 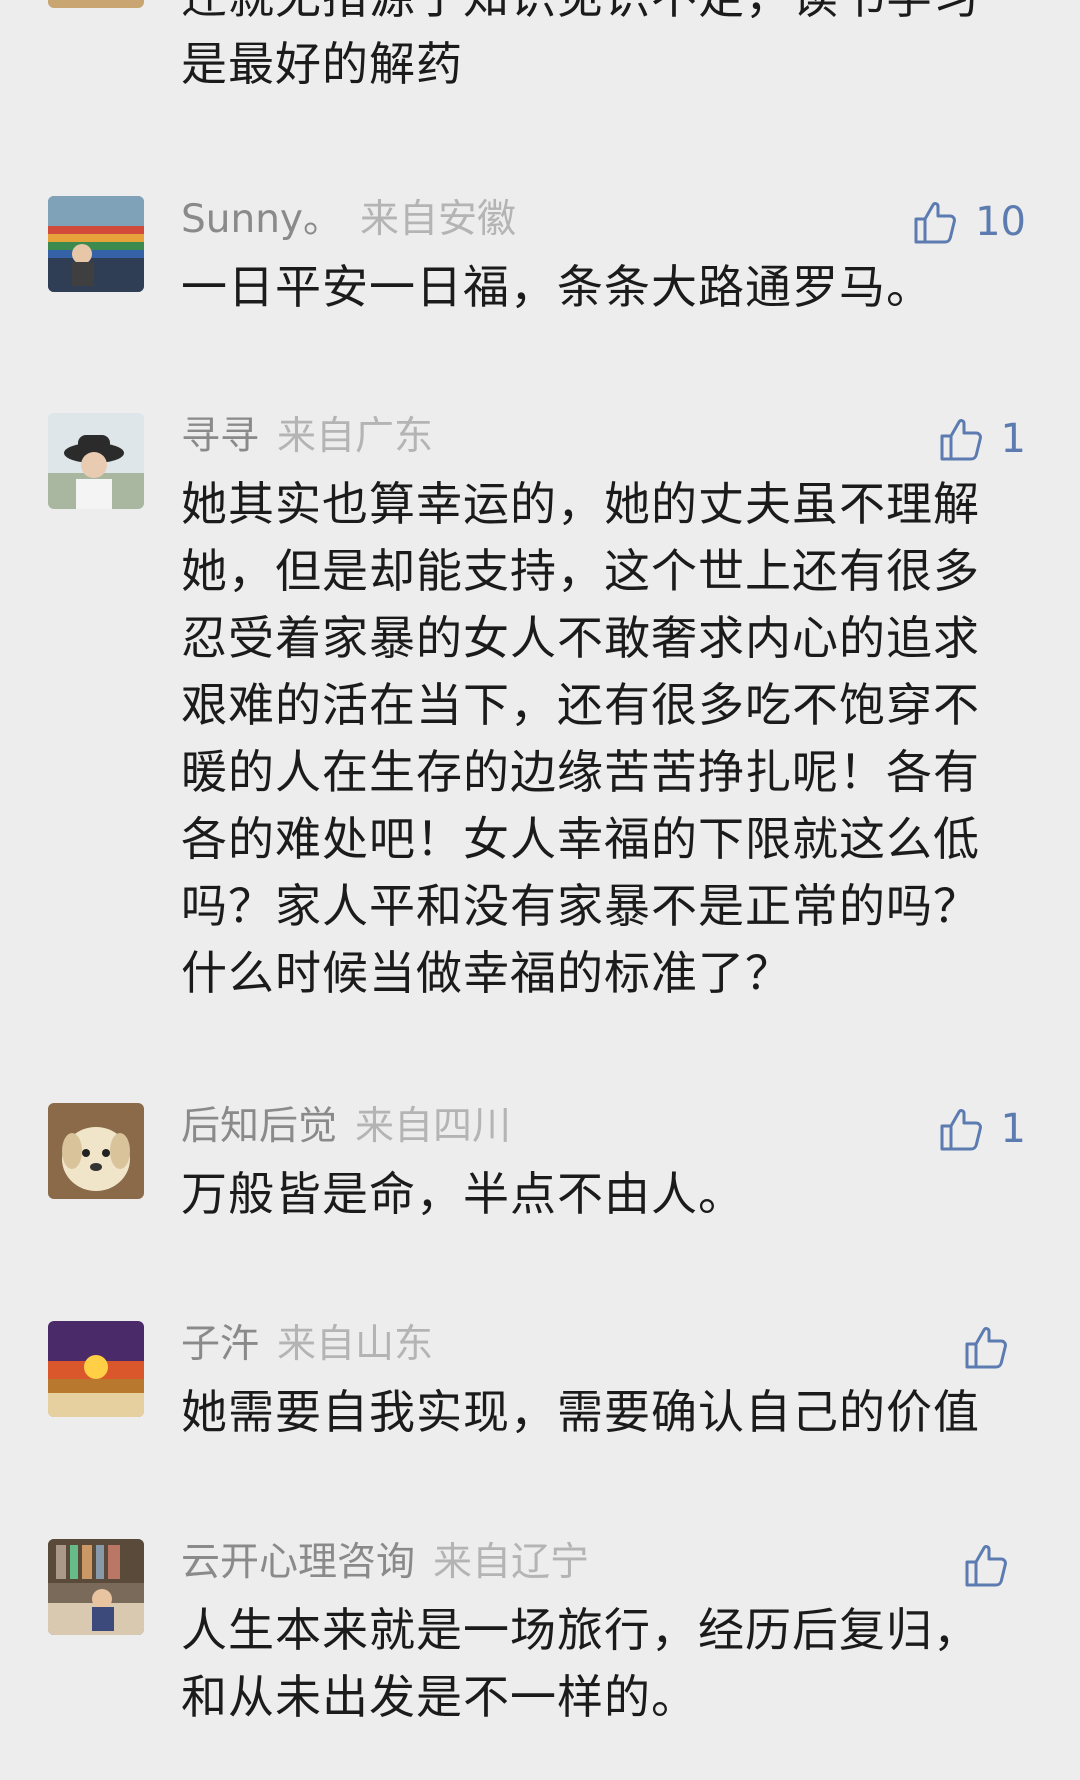 I want to click on location: 来自广东, so click(x=355, y=436).